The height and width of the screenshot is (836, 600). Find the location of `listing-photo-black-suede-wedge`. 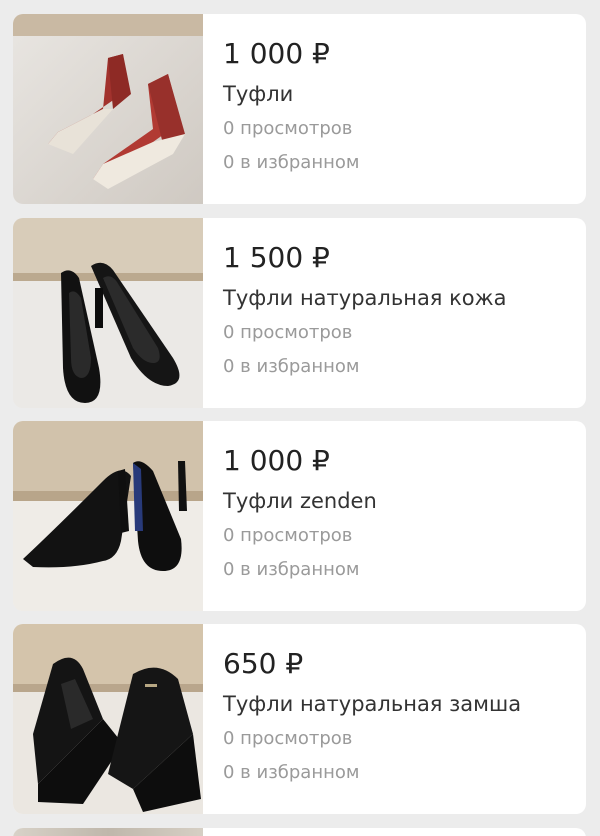

listing-photo-black-suede-wedge is located at coordinates (108, 719).